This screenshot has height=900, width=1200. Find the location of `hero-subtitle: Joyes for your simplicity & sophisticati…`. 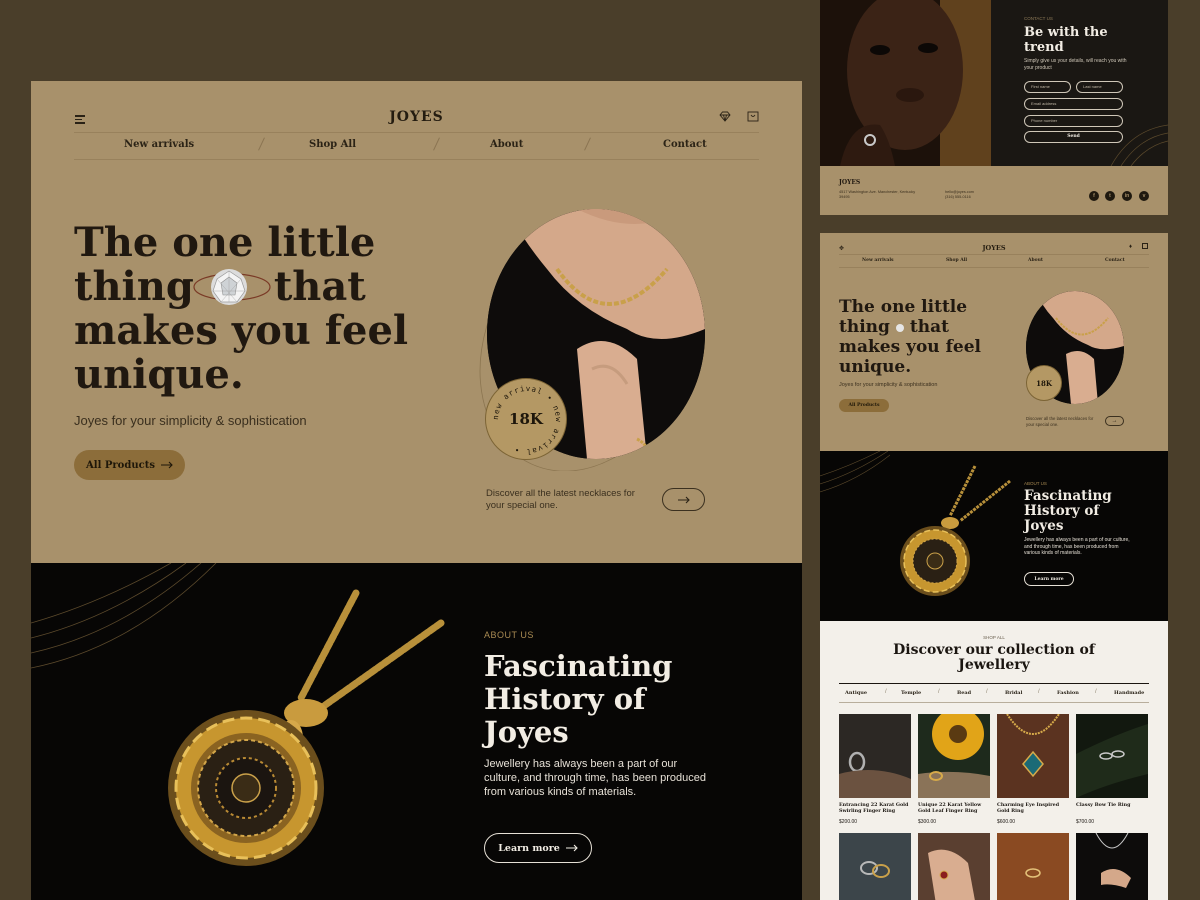

hero-subtitle: Joyes for your simplicity & sophisticati… is located at coordinates (190, 420).